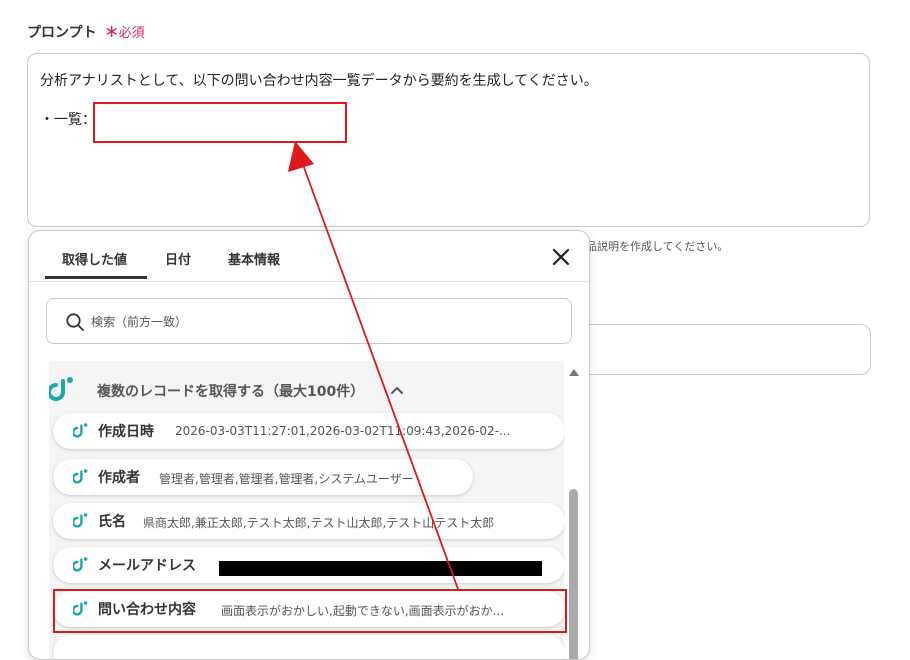  What do you see at coordinates (119, 478) in the screenshot?
I see `item-label: 作成者` at bounding box center [119, 478].